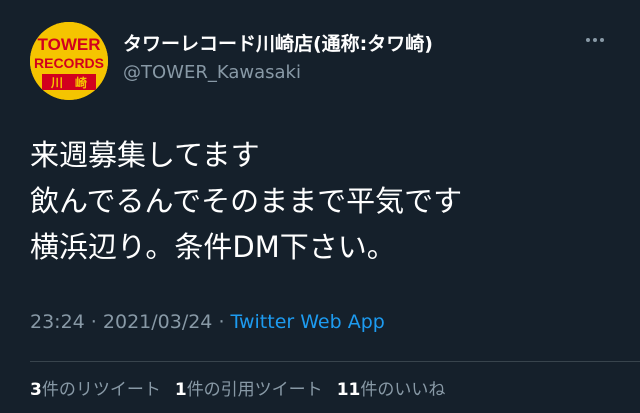 The width and height of the screenshot is (640, 413). I want to click on quotes-stat: 1件の引用ツイート, so click(249, 387).